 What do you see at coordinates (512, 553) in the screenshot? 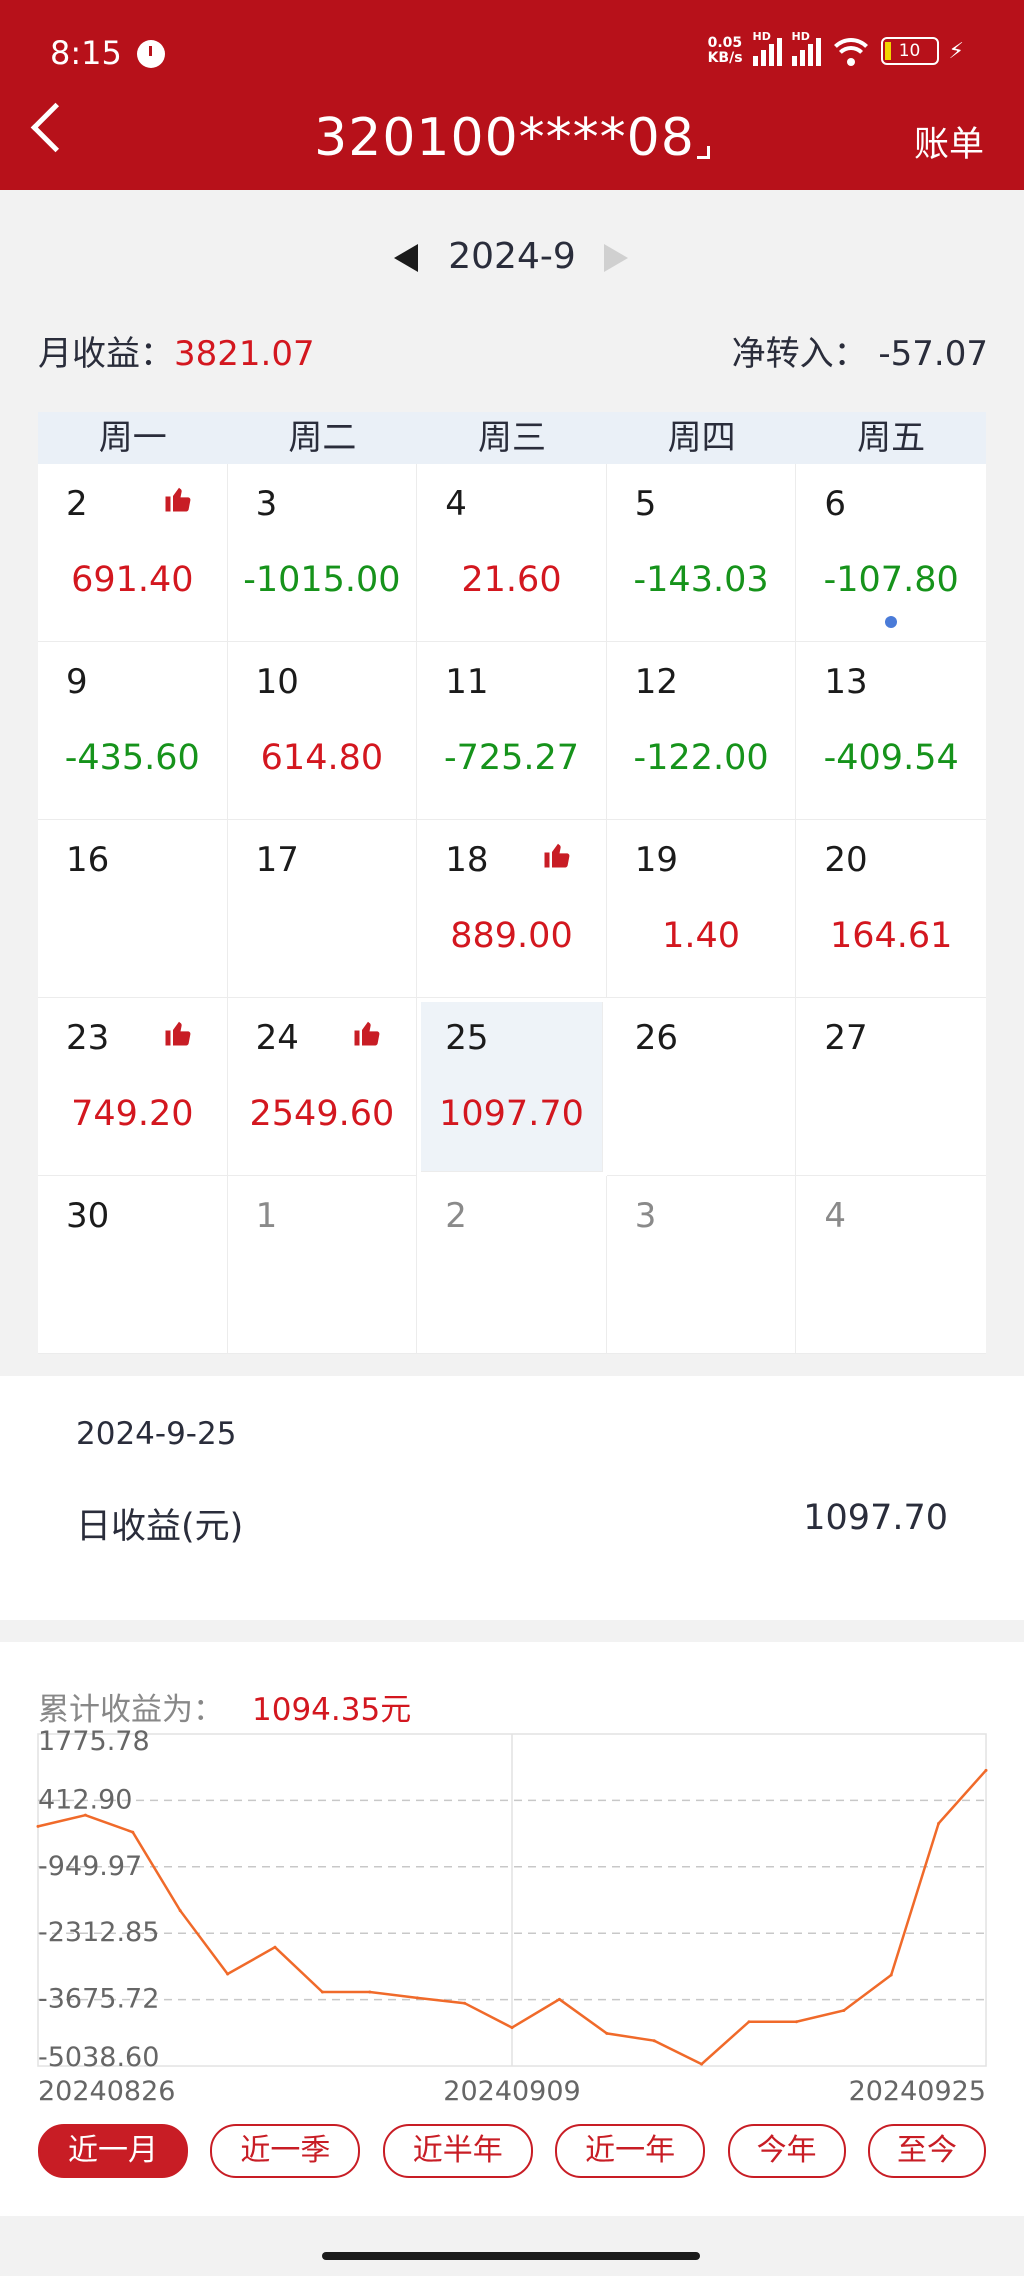
I see `calendar-day-cell: 4 21.60` at bounding box center [512, 553].